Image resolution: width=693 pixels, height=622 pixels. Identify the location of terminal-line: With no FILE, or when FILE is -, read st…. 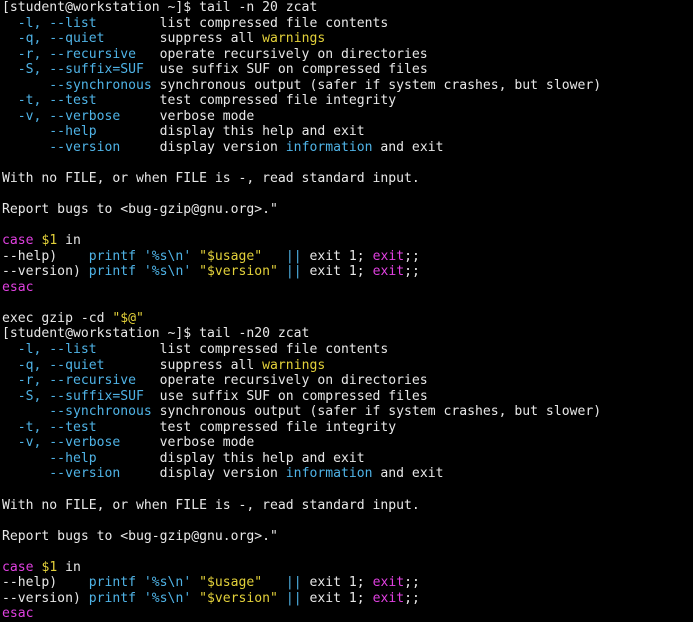
(347, 506).